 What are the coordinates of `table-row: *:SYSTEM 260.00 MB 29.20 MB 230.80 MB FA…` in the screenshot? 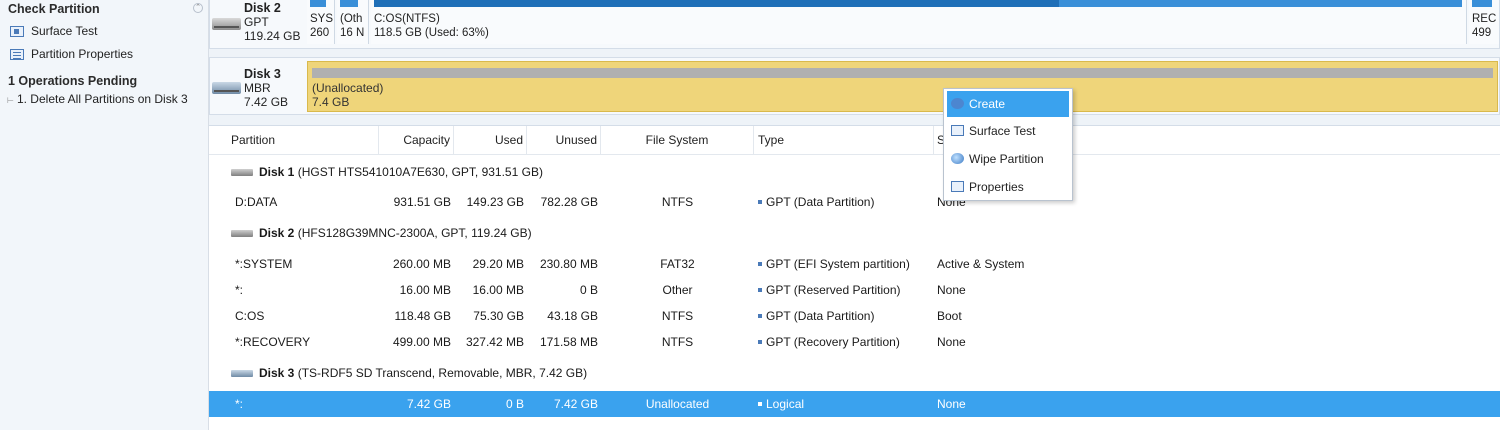 It's located at (854, 264).